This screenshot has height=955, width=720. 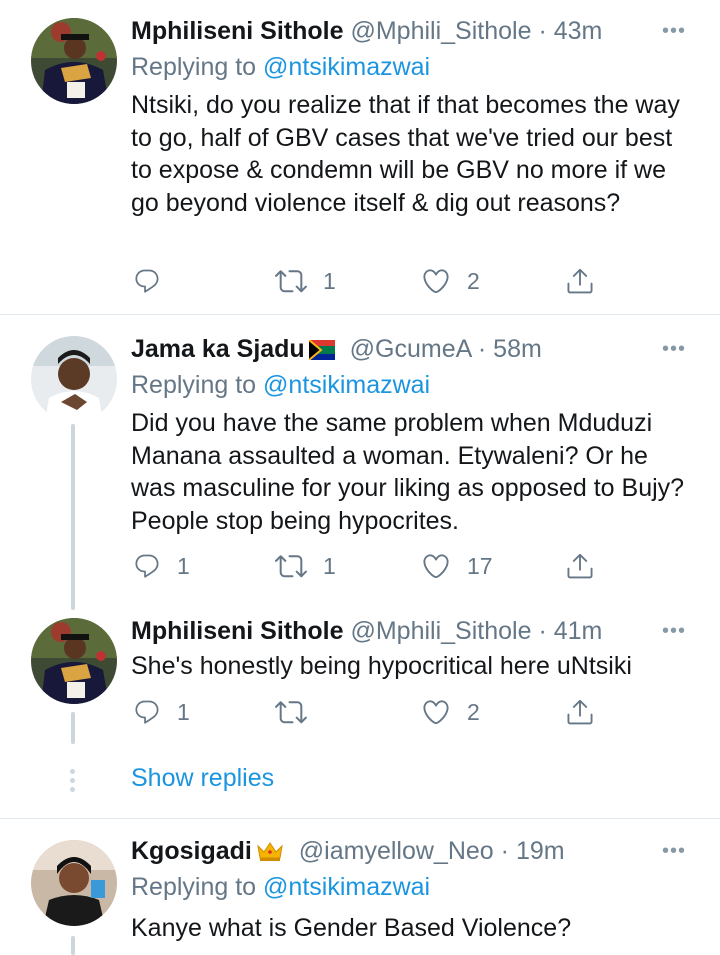 What do you see at coordinates (480, 565) in the screenshot?
I see `like-count: 17` at bounding box center [480, 565].